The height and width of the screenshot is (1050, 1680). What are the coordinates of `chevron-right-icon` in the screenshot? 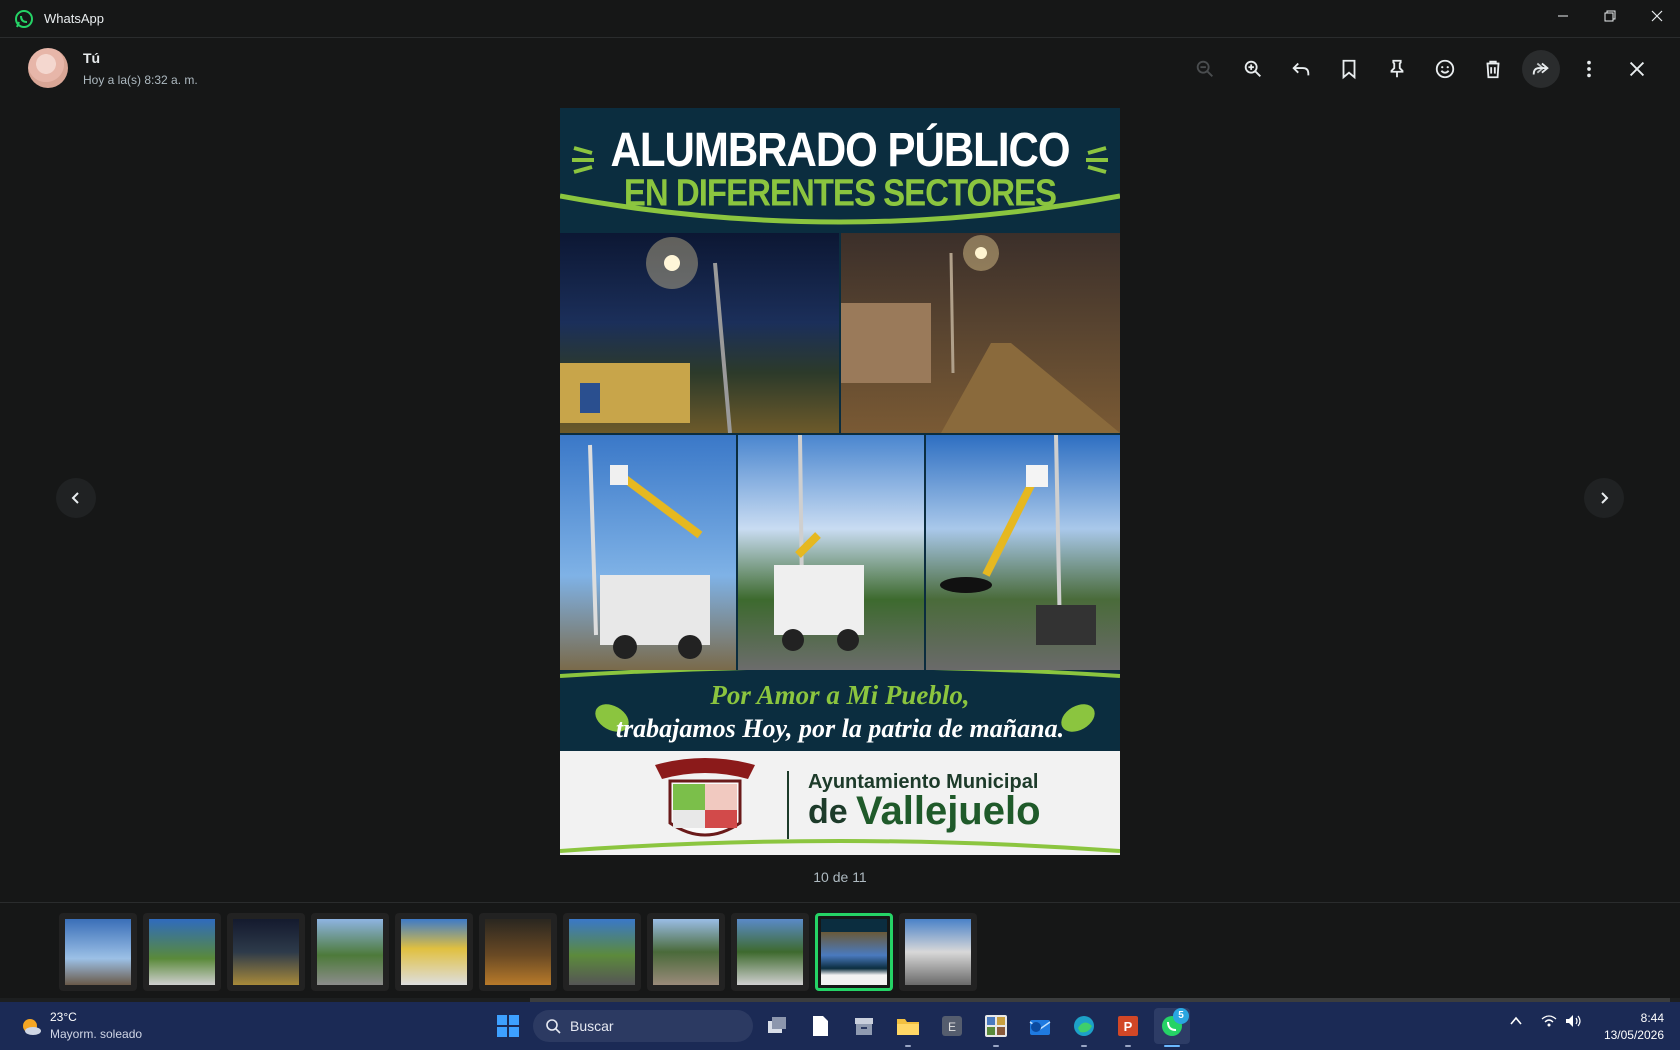 It's located at (1605, 498).